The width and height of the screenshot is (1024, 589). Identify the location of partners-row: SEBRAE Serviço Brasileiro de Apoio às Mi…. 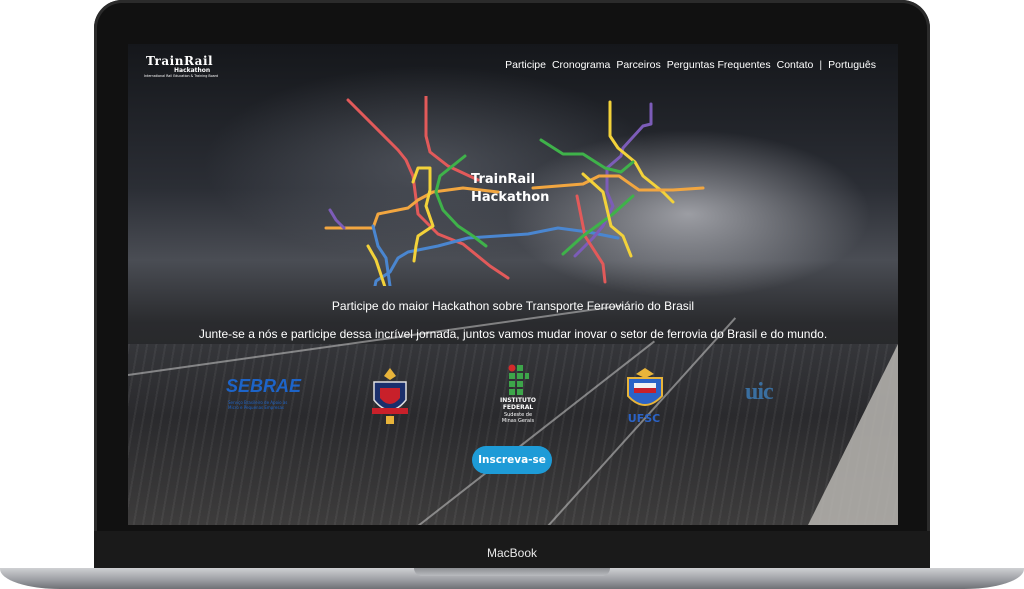
(513, 399).